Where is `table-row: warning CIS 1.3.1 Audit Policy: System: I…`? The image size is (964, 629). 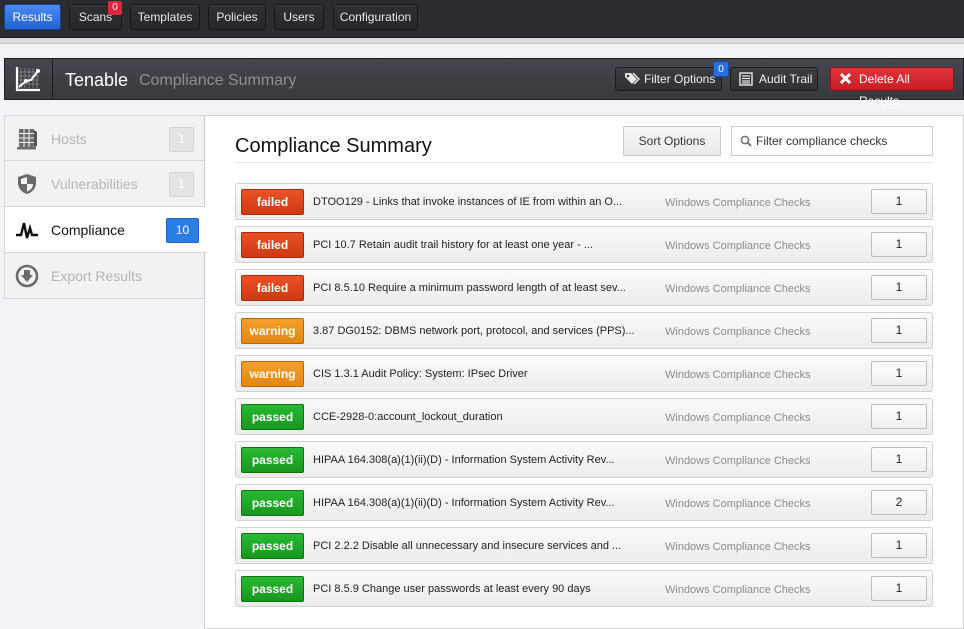 table-row: warning CIS 1.3.1 Audit Policy: System: I… is located at coordinates (584, 373).